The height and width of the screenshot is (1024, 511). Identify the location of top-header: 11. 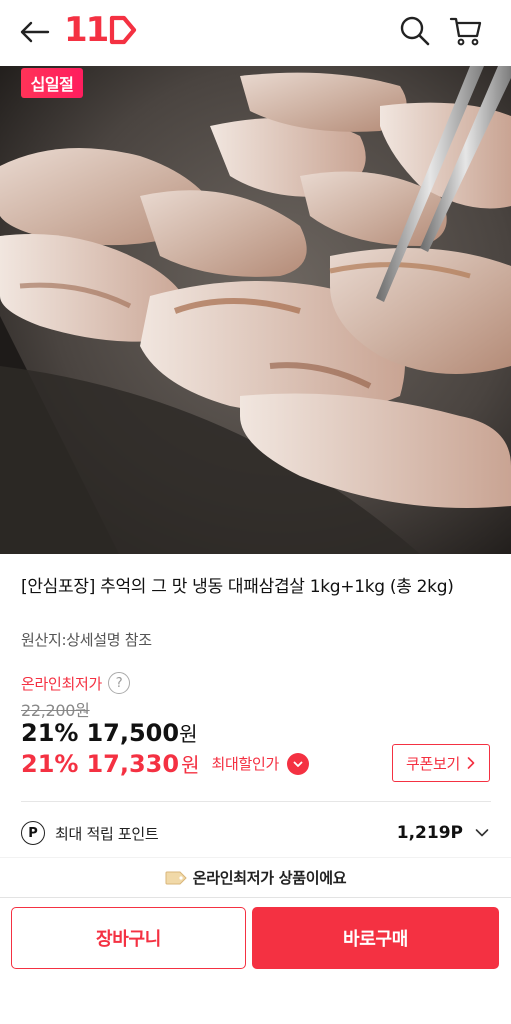
(255, 33).